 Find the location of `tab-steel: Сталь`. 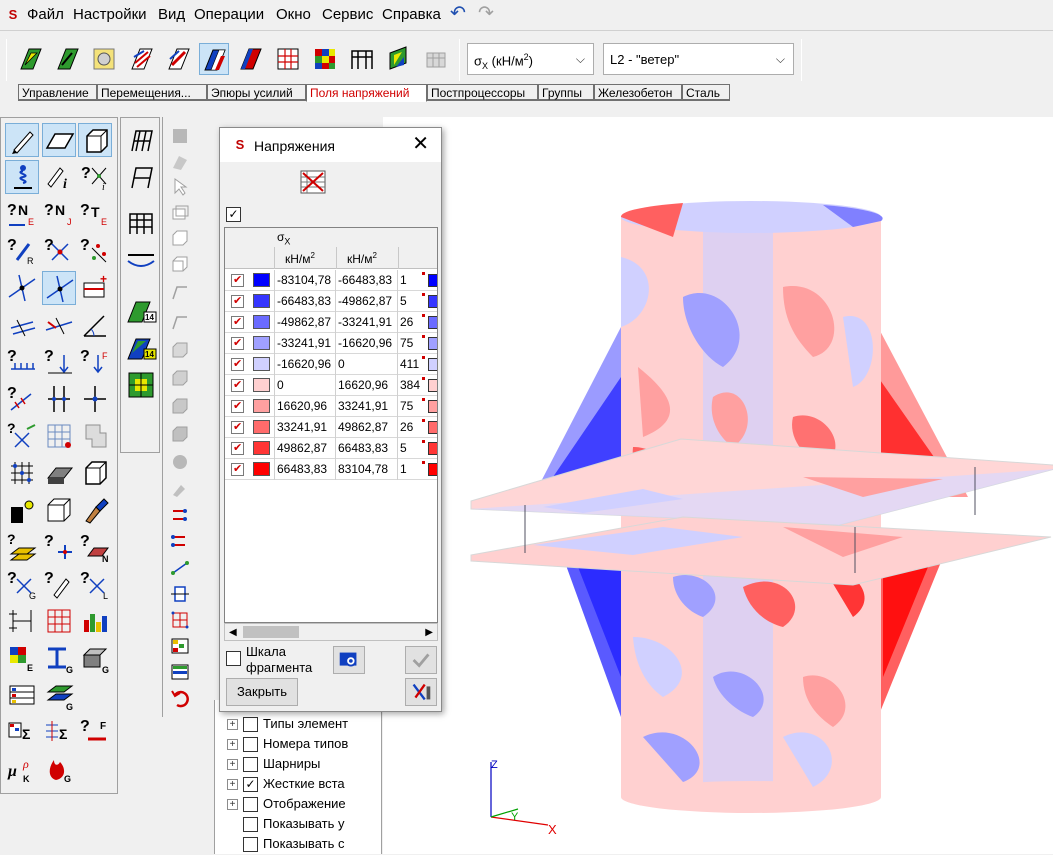

tab-steel: Сталь is located at coordinates (706, 92).